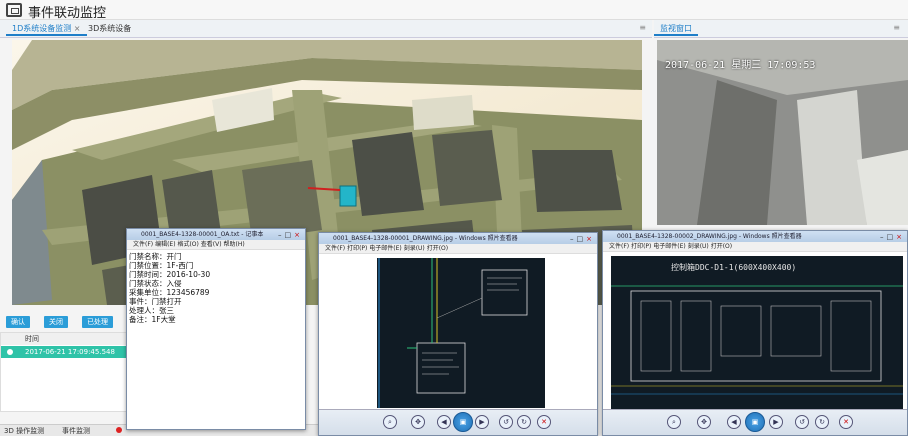 The height and width of the screenshot is (436, 908). I want to click on text-line: 备注：1F大堂, so click(152, 319).